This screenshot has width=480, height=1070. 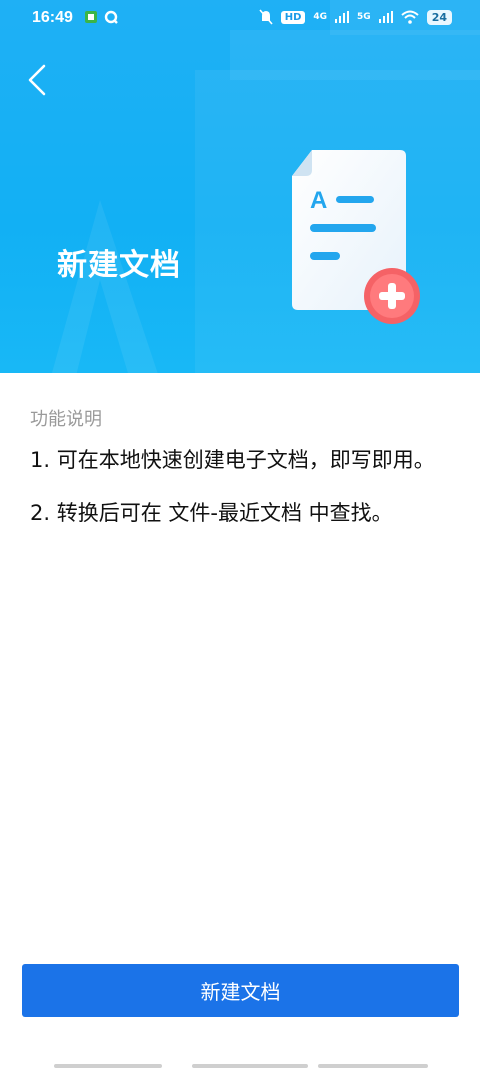 What do you see at coordinates (410, 17) in the screenshot?
I see `wifi-icon` at bounding box center [410, 17].